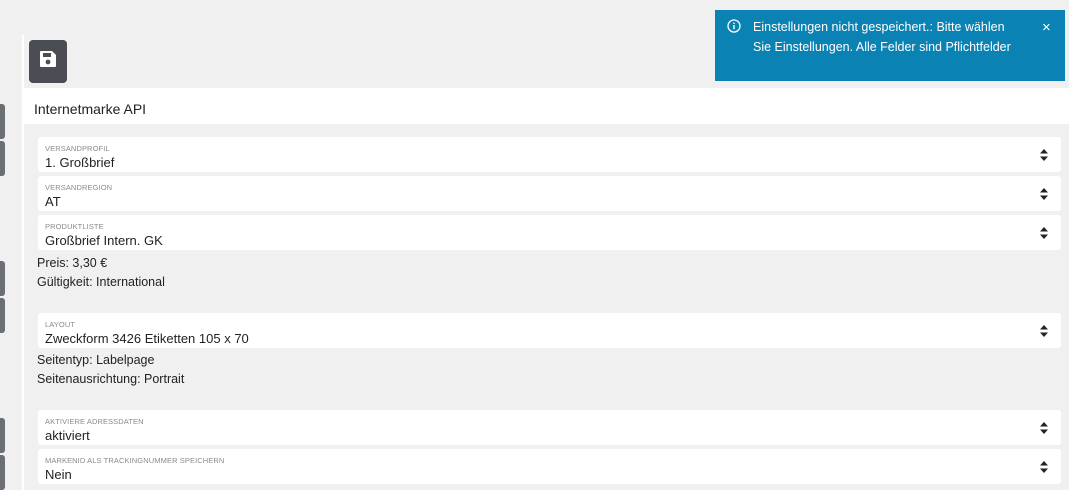 The height and width of the screenshot is (490, 1069). What do you see at coordinates (4, 245) in the screenshot?
I see `left-tab-strip` at bounding box center [4, 245].